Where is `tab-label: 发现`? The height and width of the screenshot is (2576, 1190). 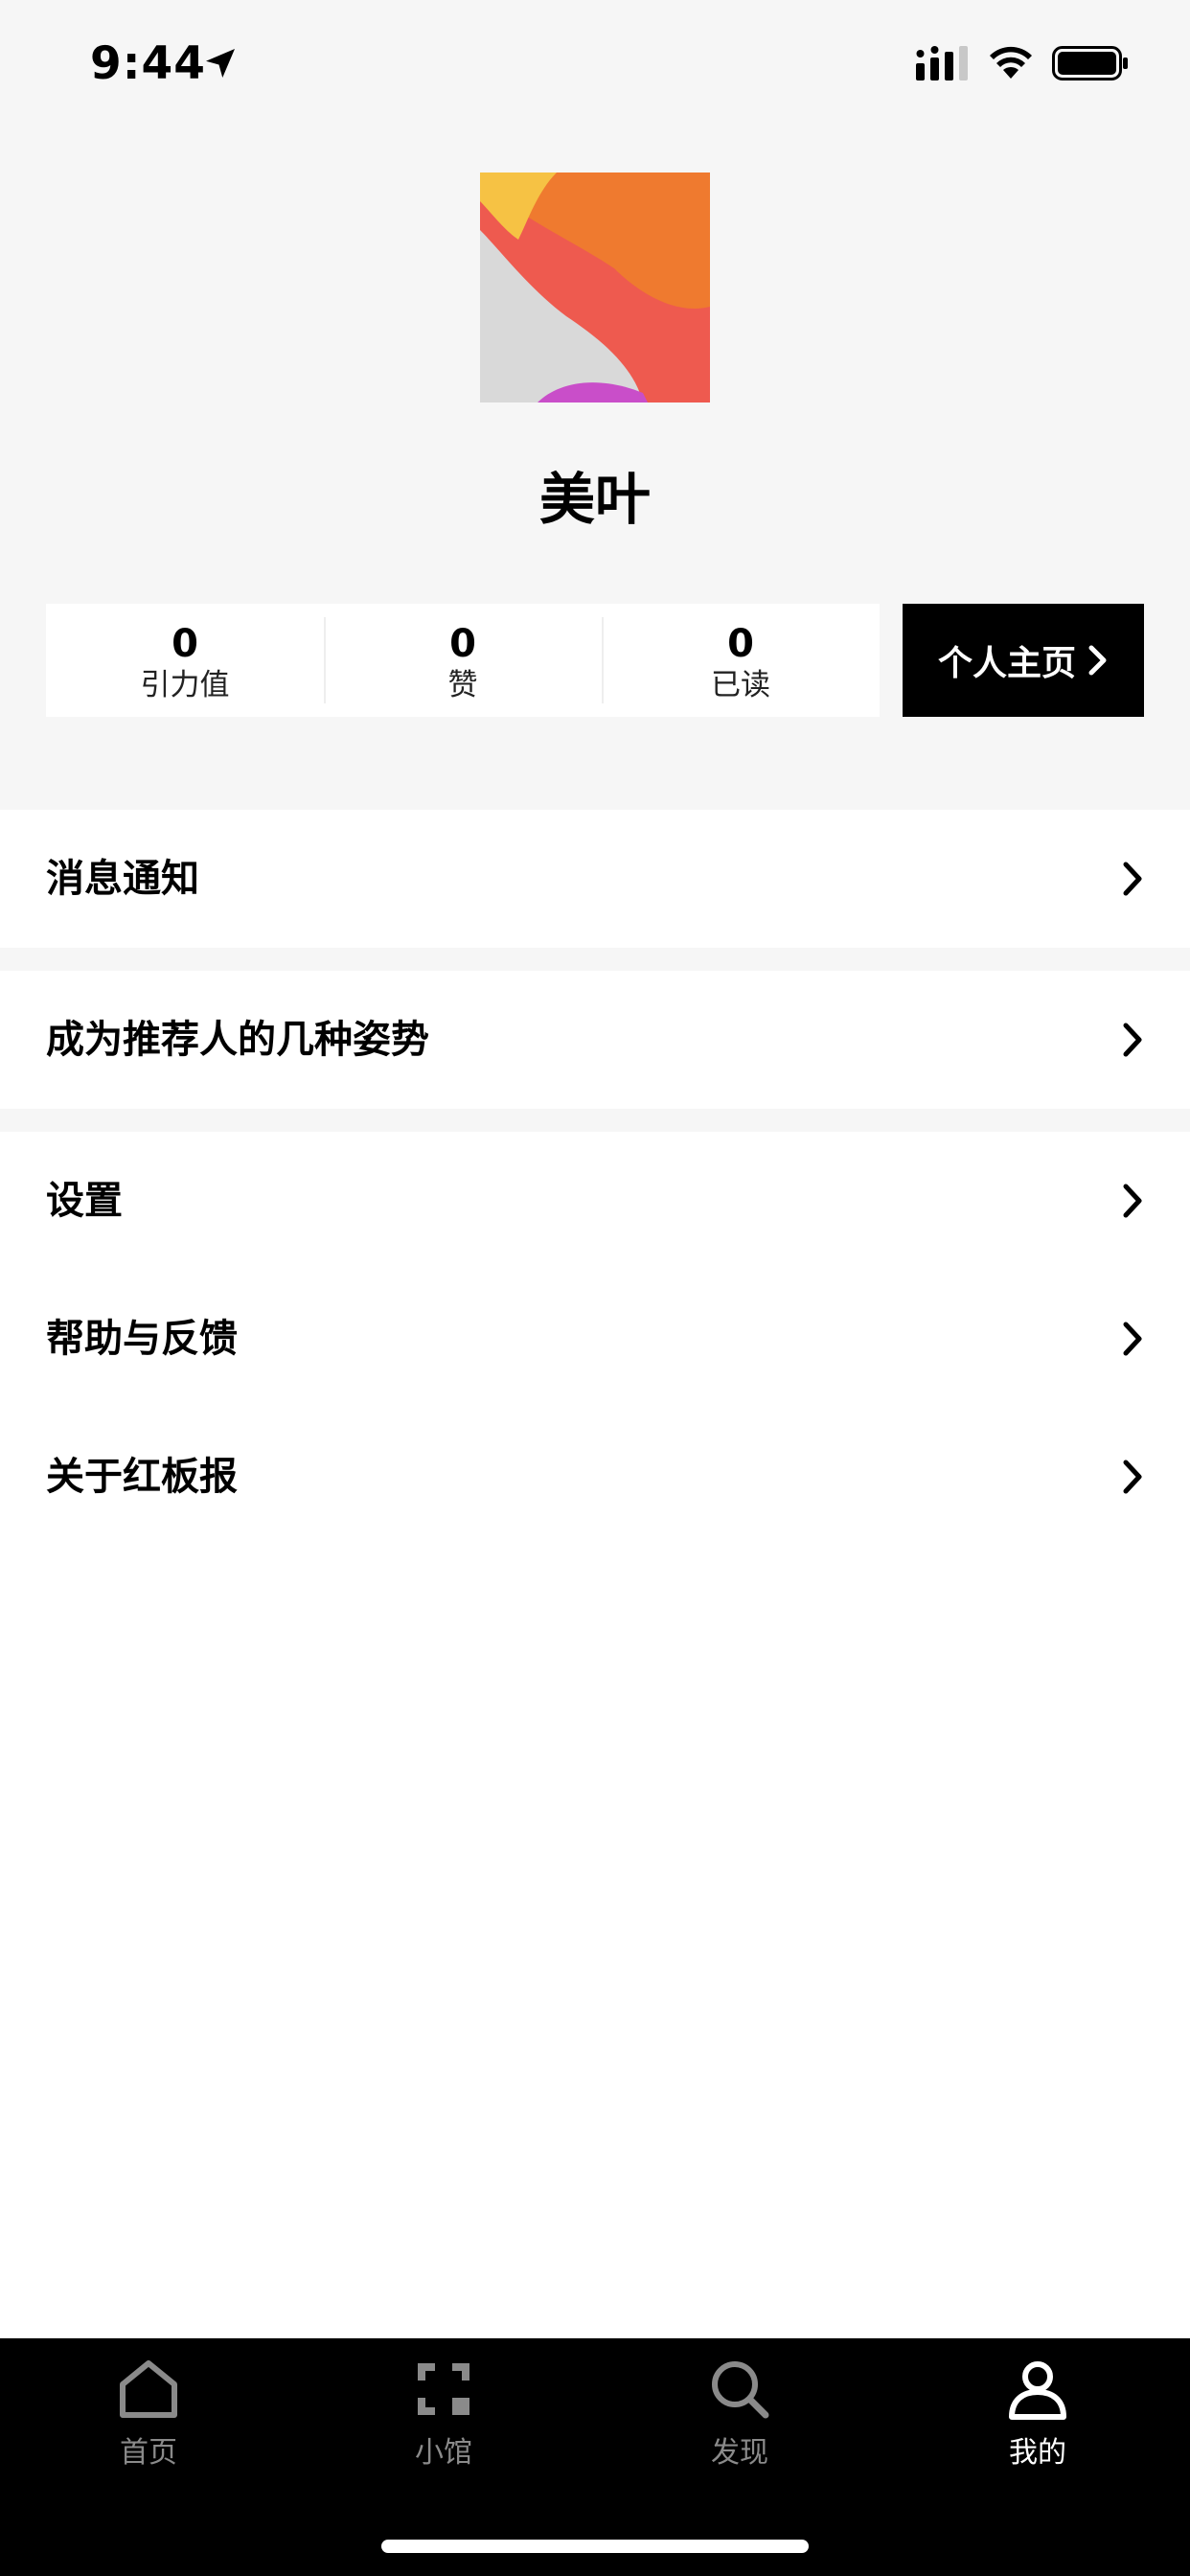
tab-label: 发现 is located at coordinates (740, 2453).